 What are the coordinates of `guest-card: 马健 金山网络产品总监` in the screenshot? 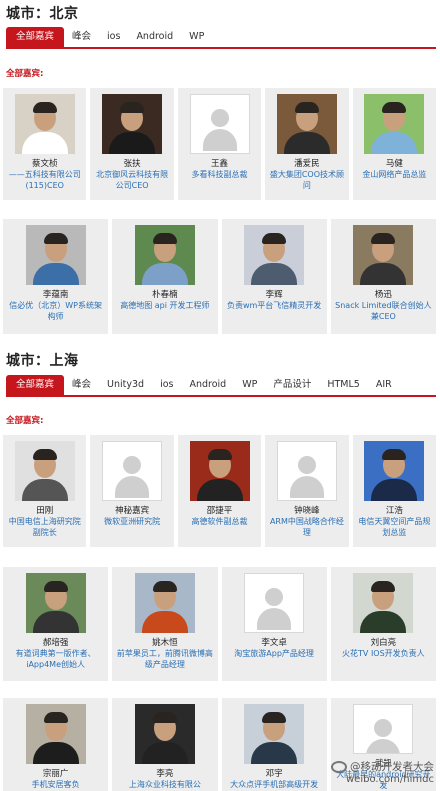 It's located at (394, 144).